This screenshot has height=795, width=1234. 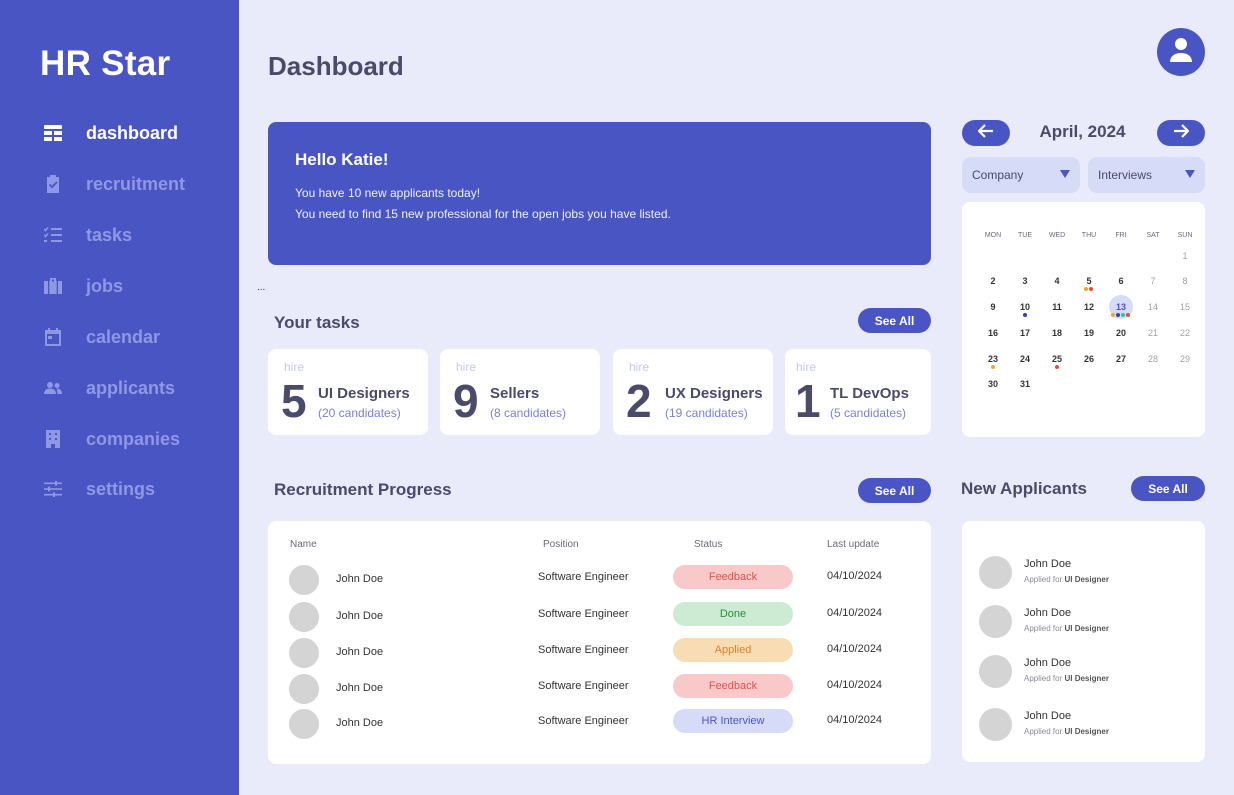 I want to click on calendar-day: 16, so click(x=993, y=333).